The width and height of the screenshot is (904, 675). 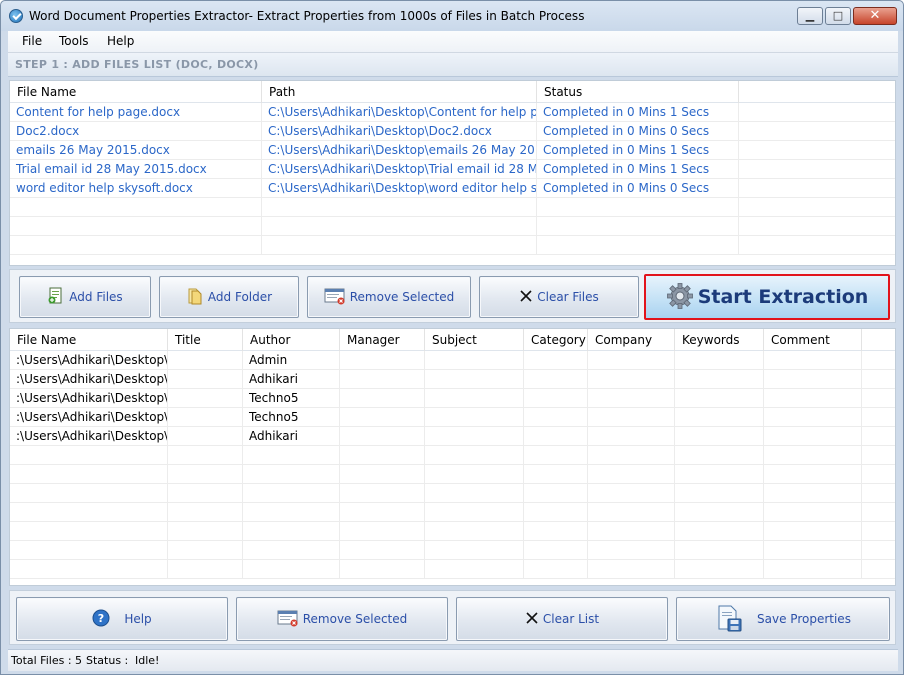 I want to click on cell-status: Completed in 0 Mins 1 Secs, so click(x=638, y=150).